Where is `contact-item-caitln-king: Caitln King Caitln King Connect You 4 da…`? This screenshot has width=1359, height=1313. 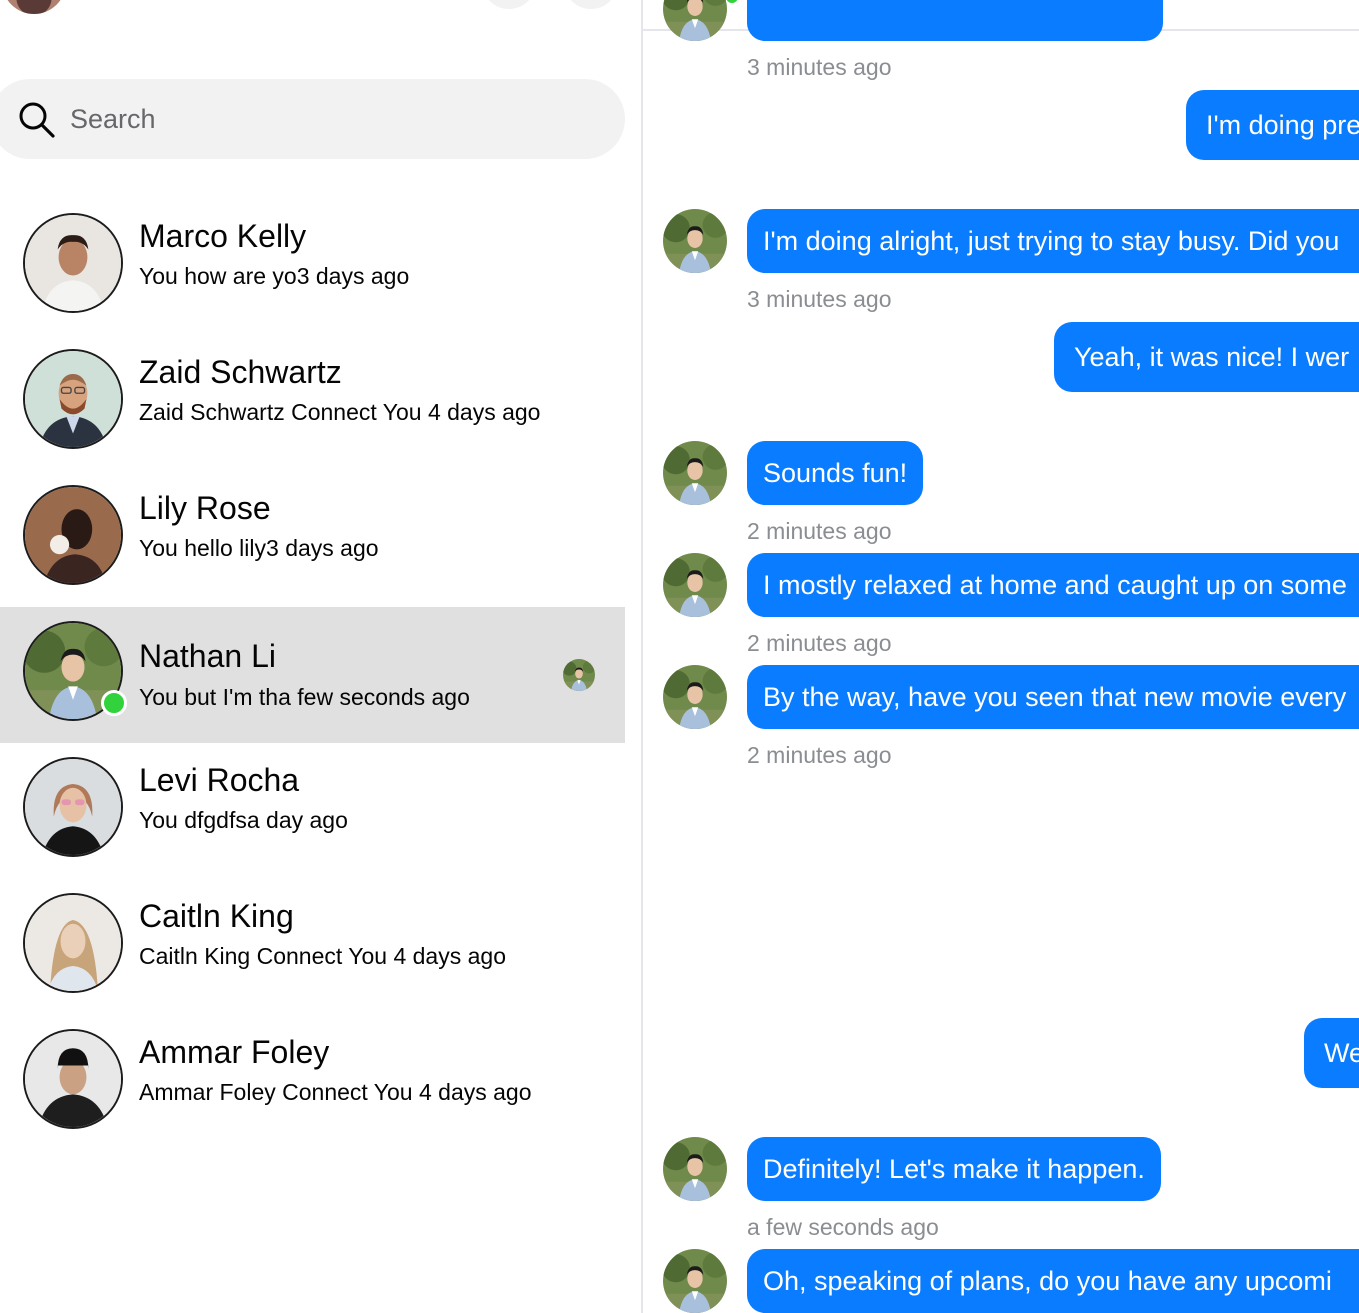 contact-item-caitln-king: Caitln King Caitln King Connect You 4 da… is located at coordinates (312, 941).